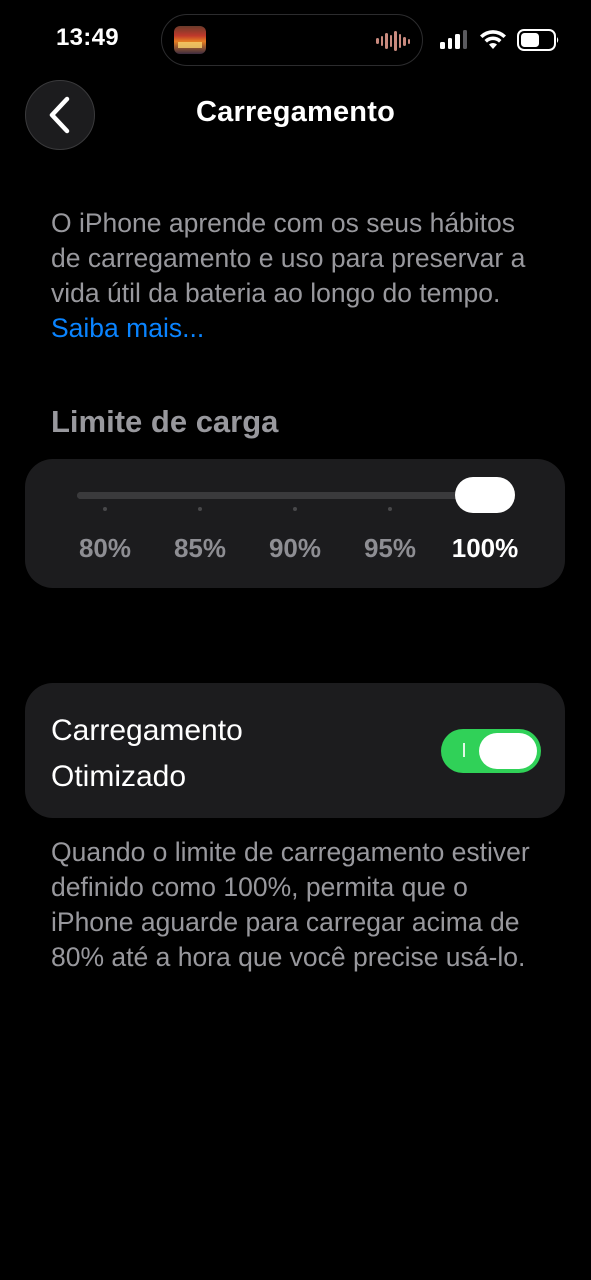 The height and width of the screenshot is (1280, 591). Describe the element at coordinates (292, 40) in the screenshot. I see `dynamic-island` at that location.